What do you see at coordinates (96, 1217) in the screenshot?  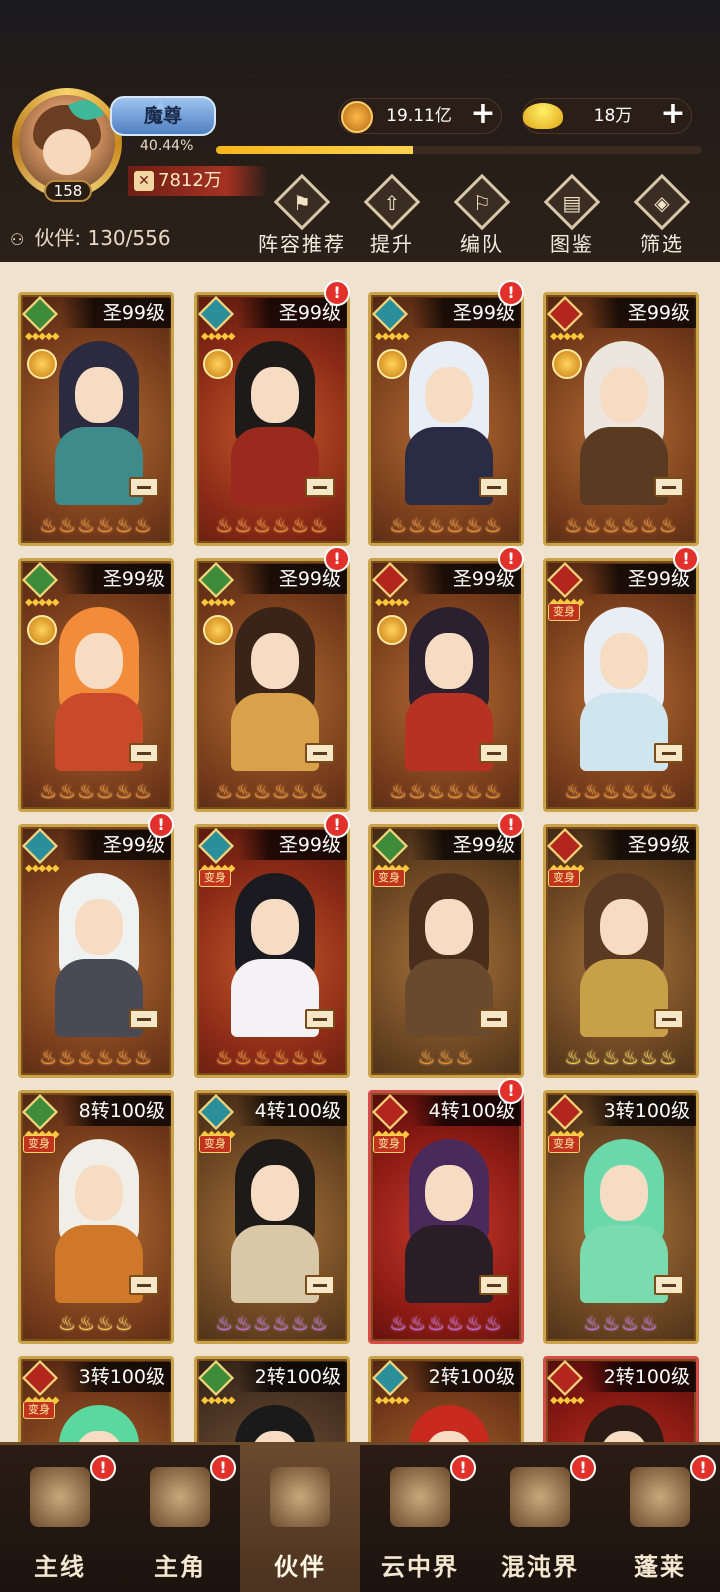 I see `partner-card: 8转100级◆◆◆◆◆变身♨♨♨♨` at bounding box center [96, 1217].